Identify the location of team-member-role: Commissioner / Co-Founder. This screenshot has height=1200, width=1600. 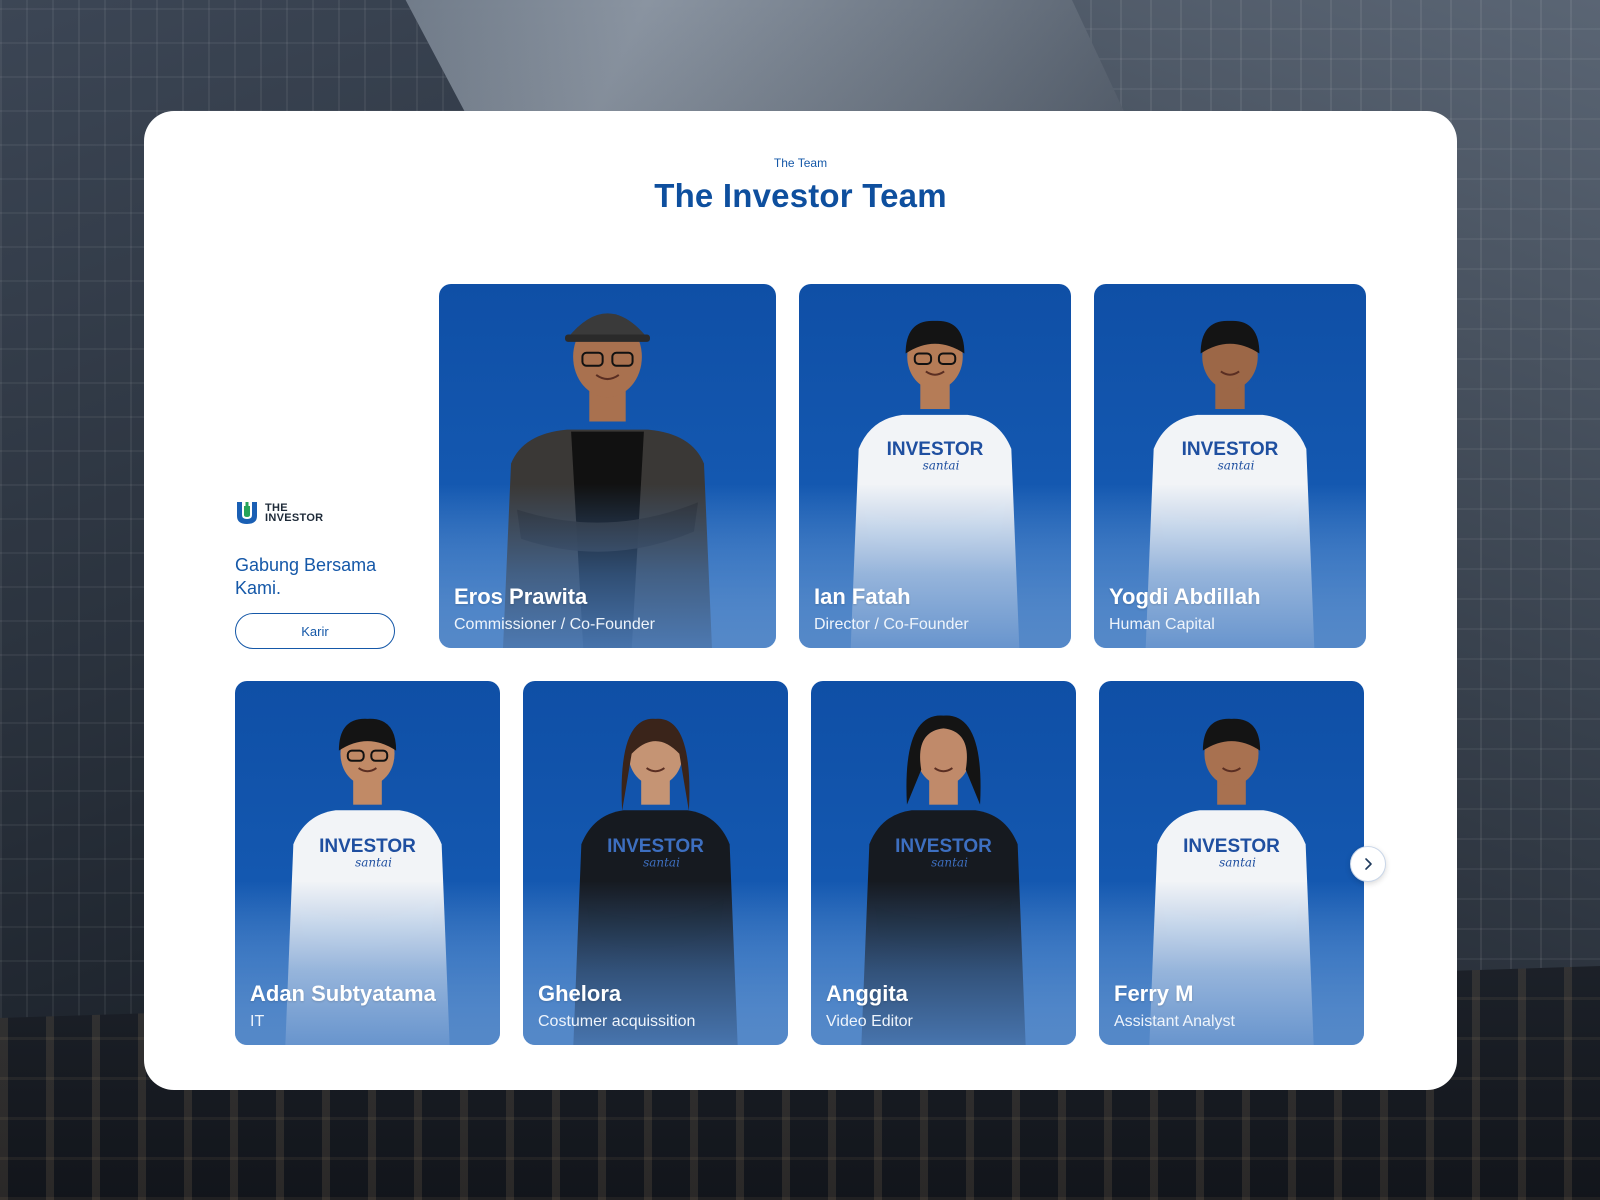
(554, 624).